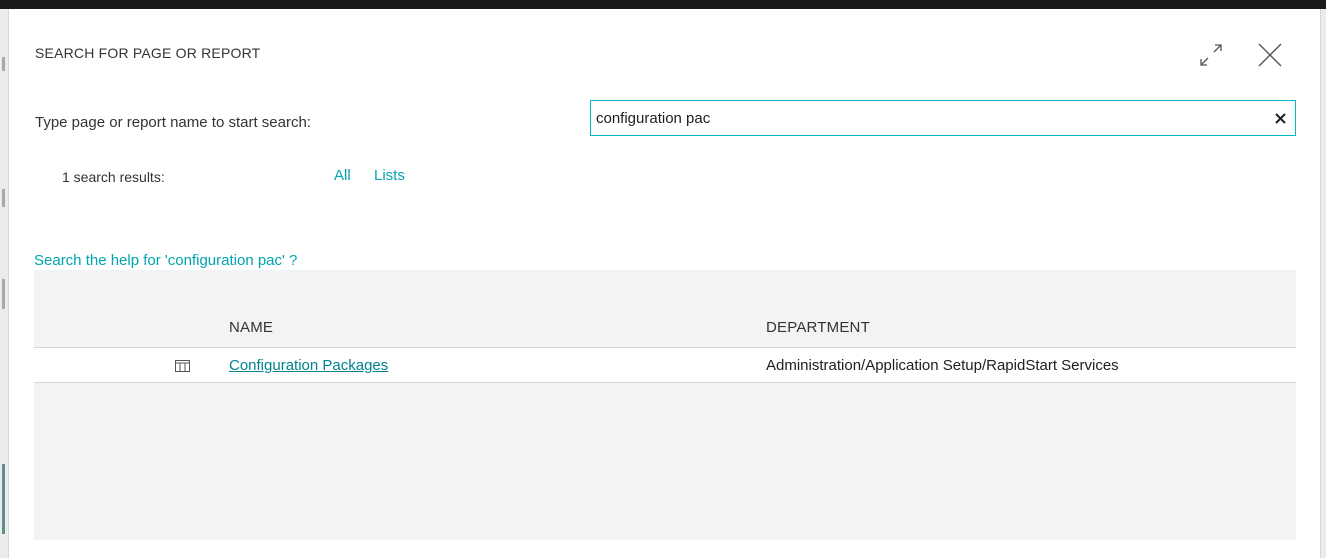 Image resolution: width=1326 pixels, height=558 pixels. Describe the element at coordinates (342, 175) in the screenshot. I see `filter-all: All` at that location.